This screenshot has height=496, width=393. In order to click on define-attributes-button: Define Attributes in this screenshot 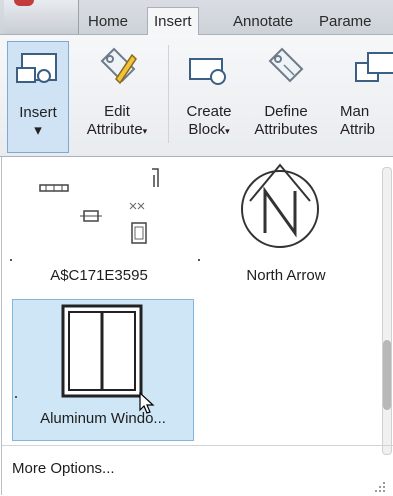, I will do `click(286, 96)`.